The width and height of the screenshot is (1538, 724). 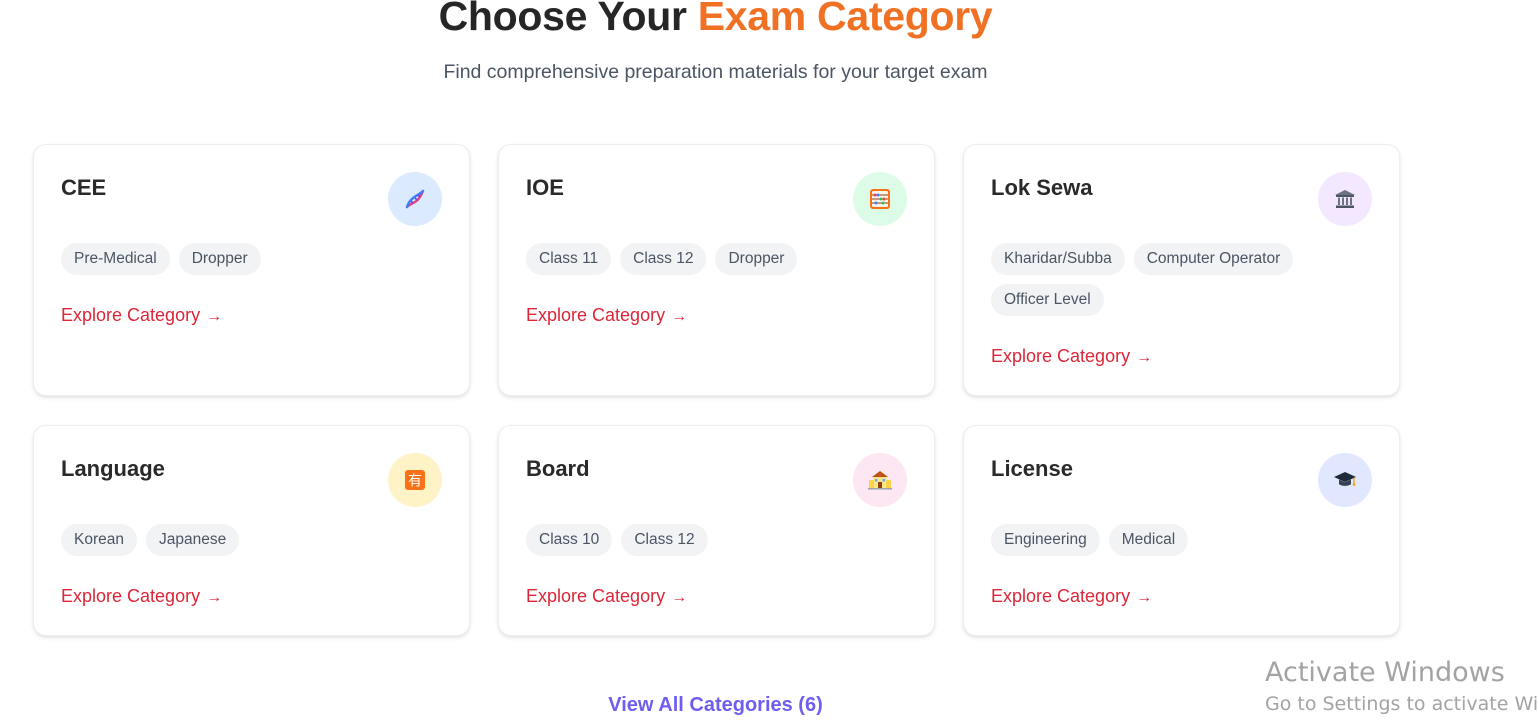 What do you see at coordinates (880, 199) in the screenshot?
I see `abacus-icon` at bounding box center [880, 199].